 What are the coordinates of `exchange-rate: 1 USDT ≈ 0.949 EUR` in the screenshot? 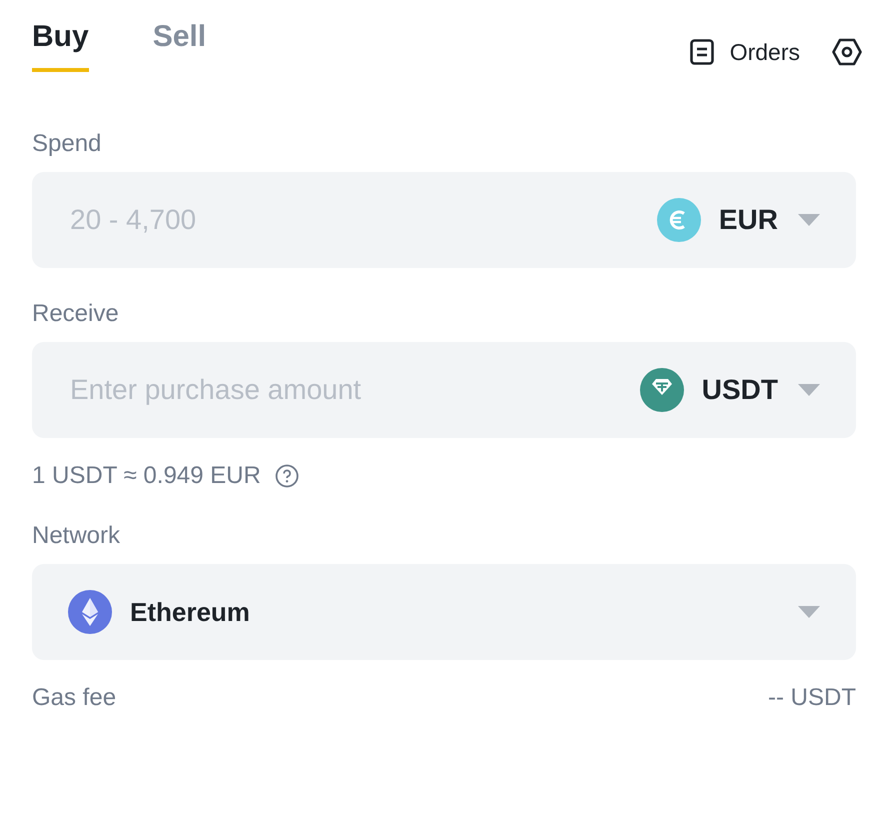 It's located at (146, 476).